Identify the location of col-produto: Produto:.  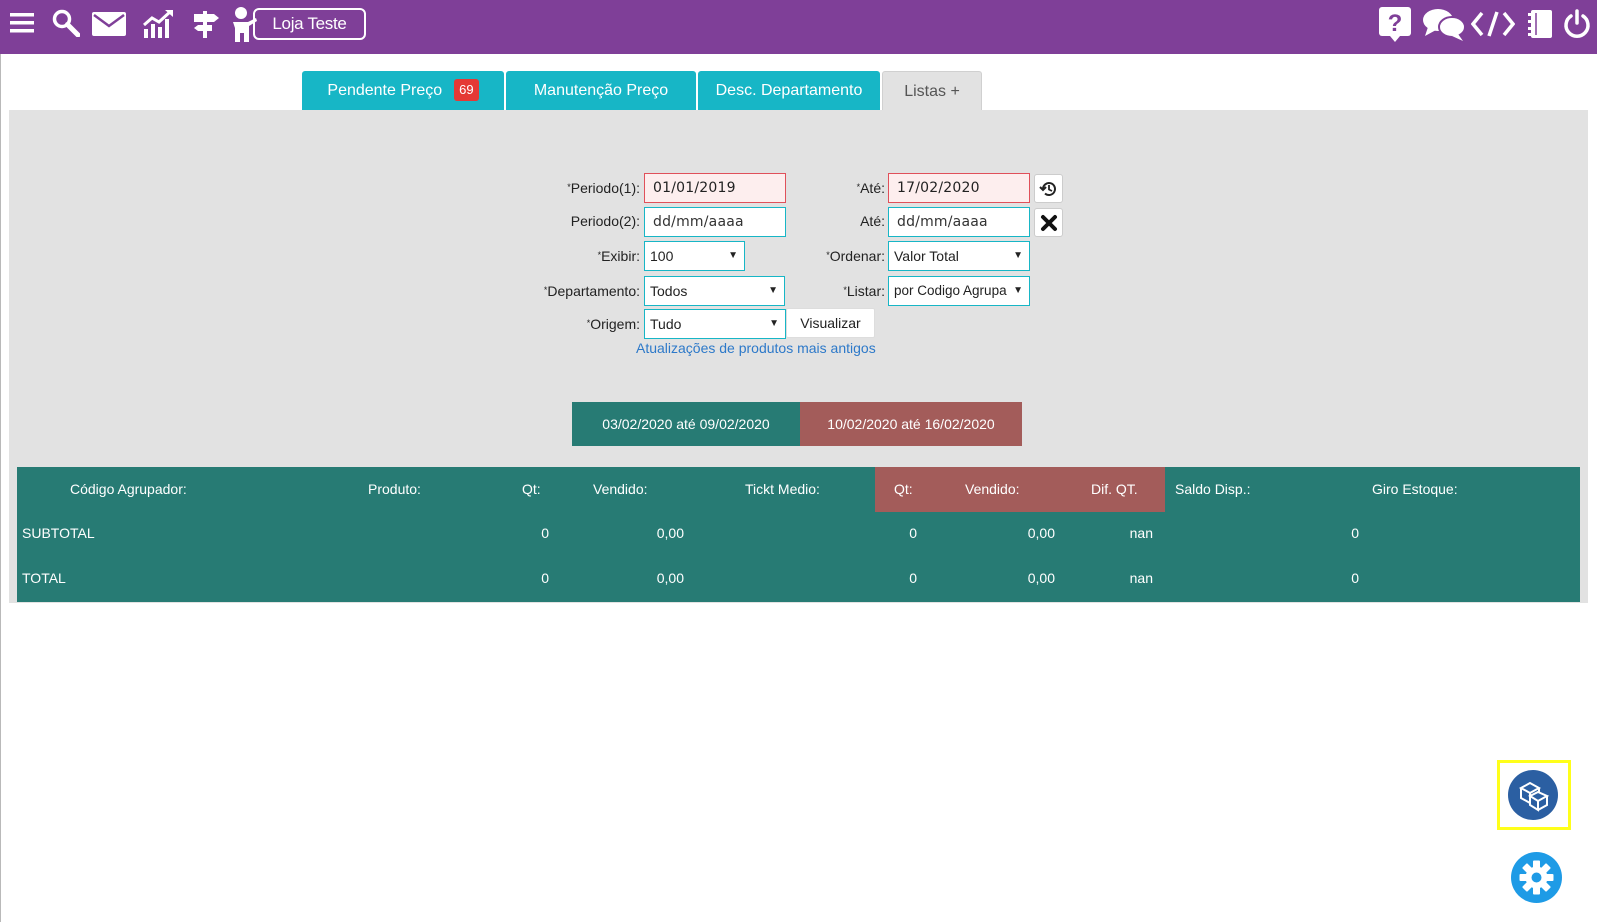
(394, 489).